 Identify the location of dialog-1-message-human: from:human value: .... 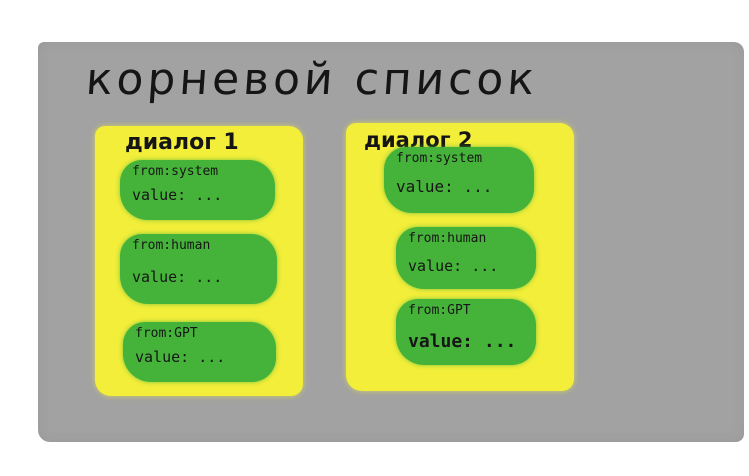
(198, 269).